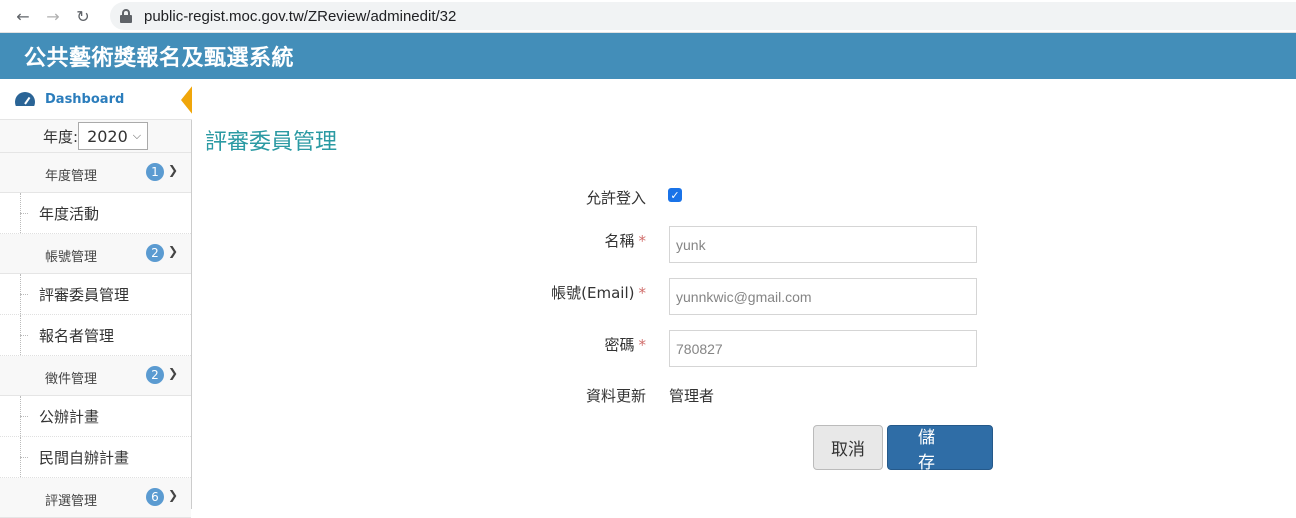 Image resolution: width=1296 pixels, height=518 pixels. What do you see at coordinates (271, 142) in the screenshot?
I see `page-title: 評審委員管理` at bounding box center [271, 142].